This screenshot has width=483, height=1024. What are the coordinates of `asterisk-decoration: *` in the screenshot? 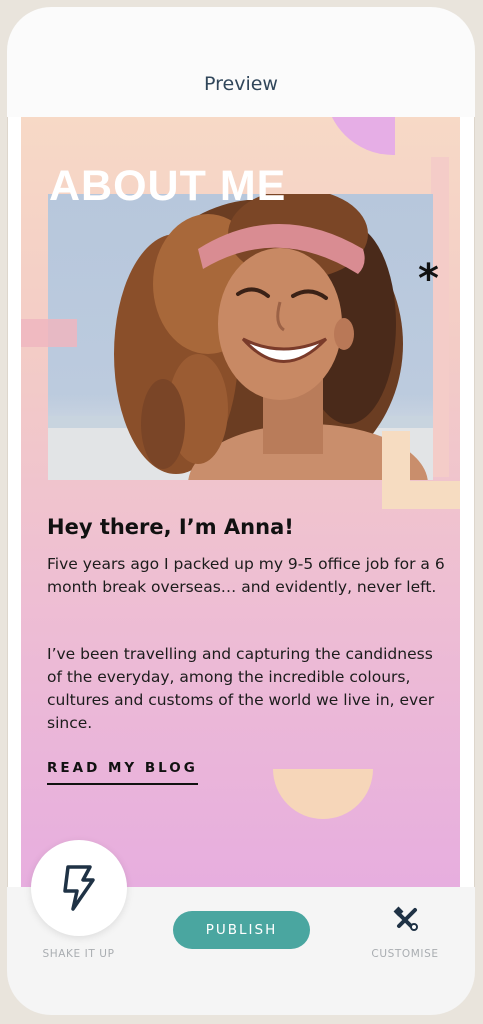 It's located at (428, 279).